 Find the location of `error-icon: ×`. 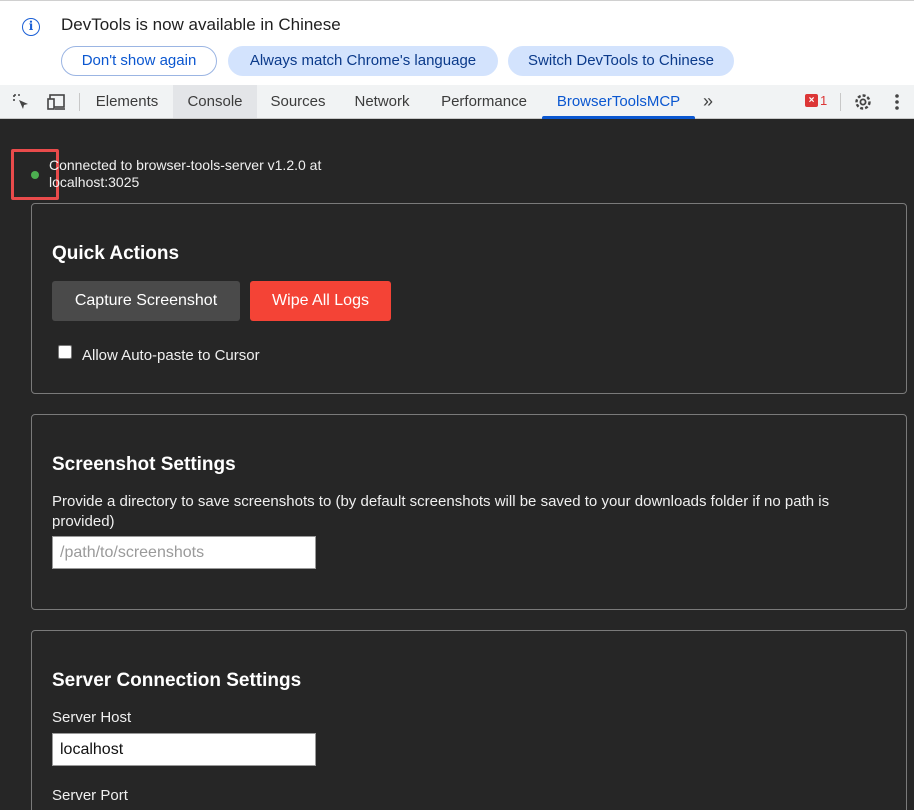

error-icon: × is located at coordinates (811, 100).